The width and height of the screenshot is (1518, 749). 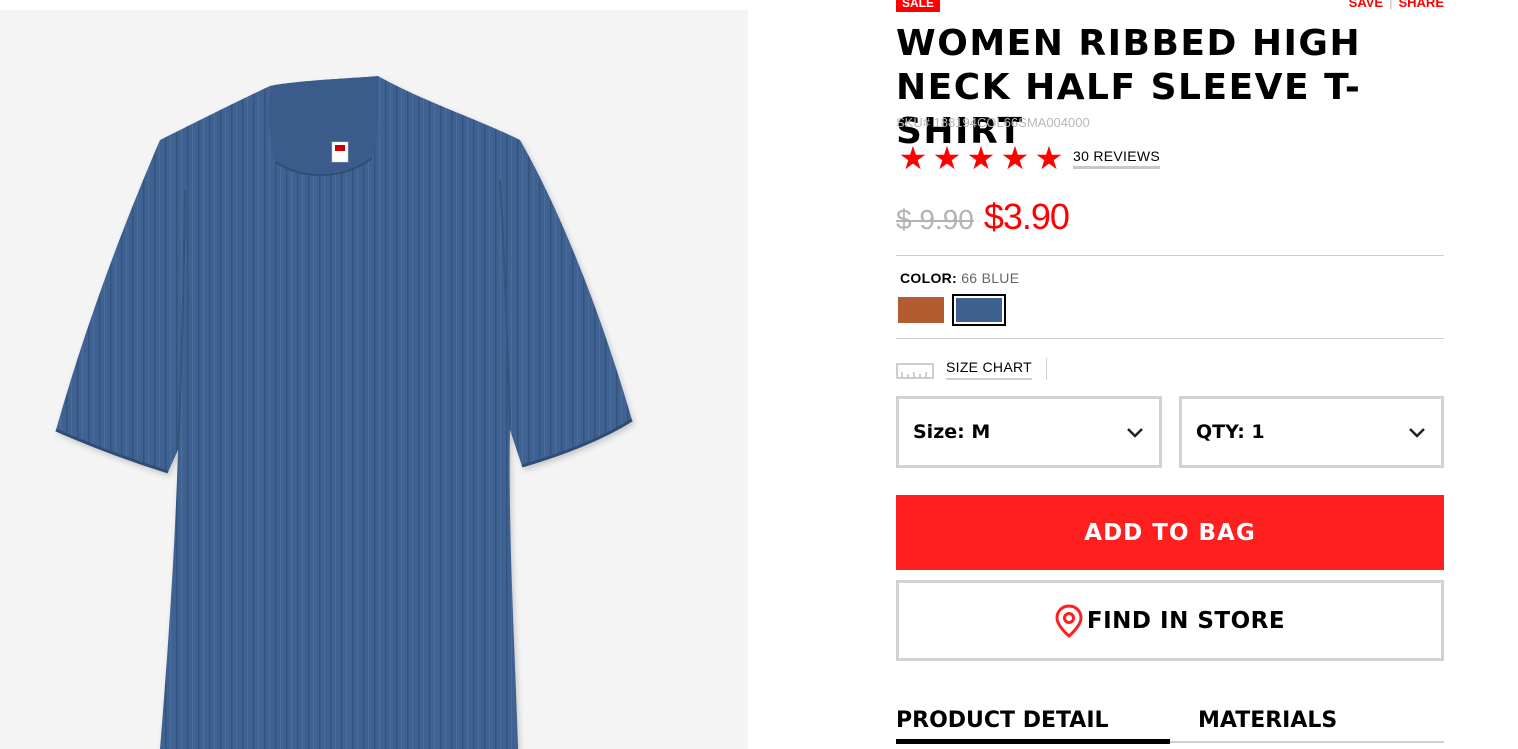 I want to click on product-sku: SKU# 188194COL66SMA004000, so click(x=993, y=122).